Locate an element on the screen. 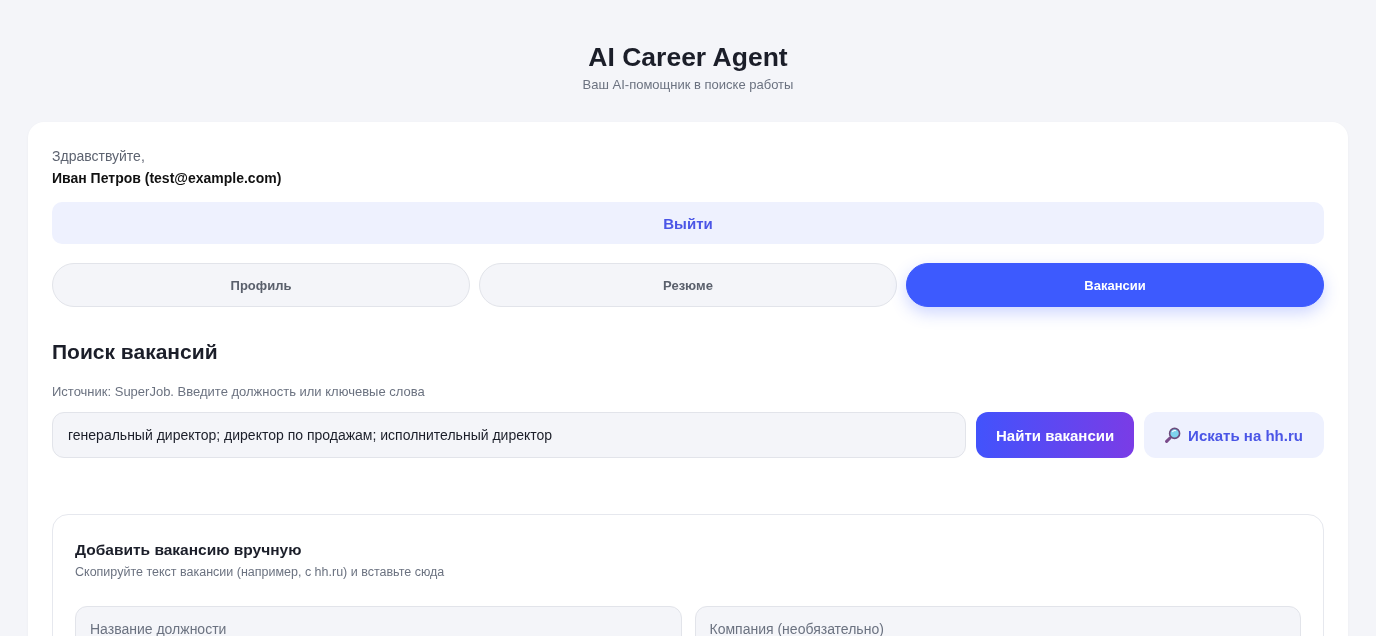  panel-title: Добавить вакансию вручную is located at coordinates (188, 550).